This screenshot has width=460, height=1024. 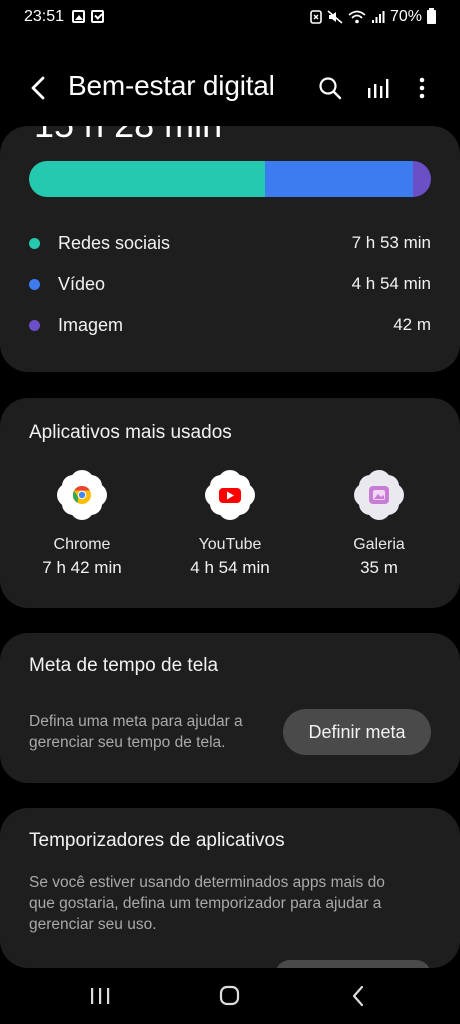 What do you see at coordinates (91, 324) in the screenshot?
I see `category-name: Imagem` at bounding box center [91, 324].